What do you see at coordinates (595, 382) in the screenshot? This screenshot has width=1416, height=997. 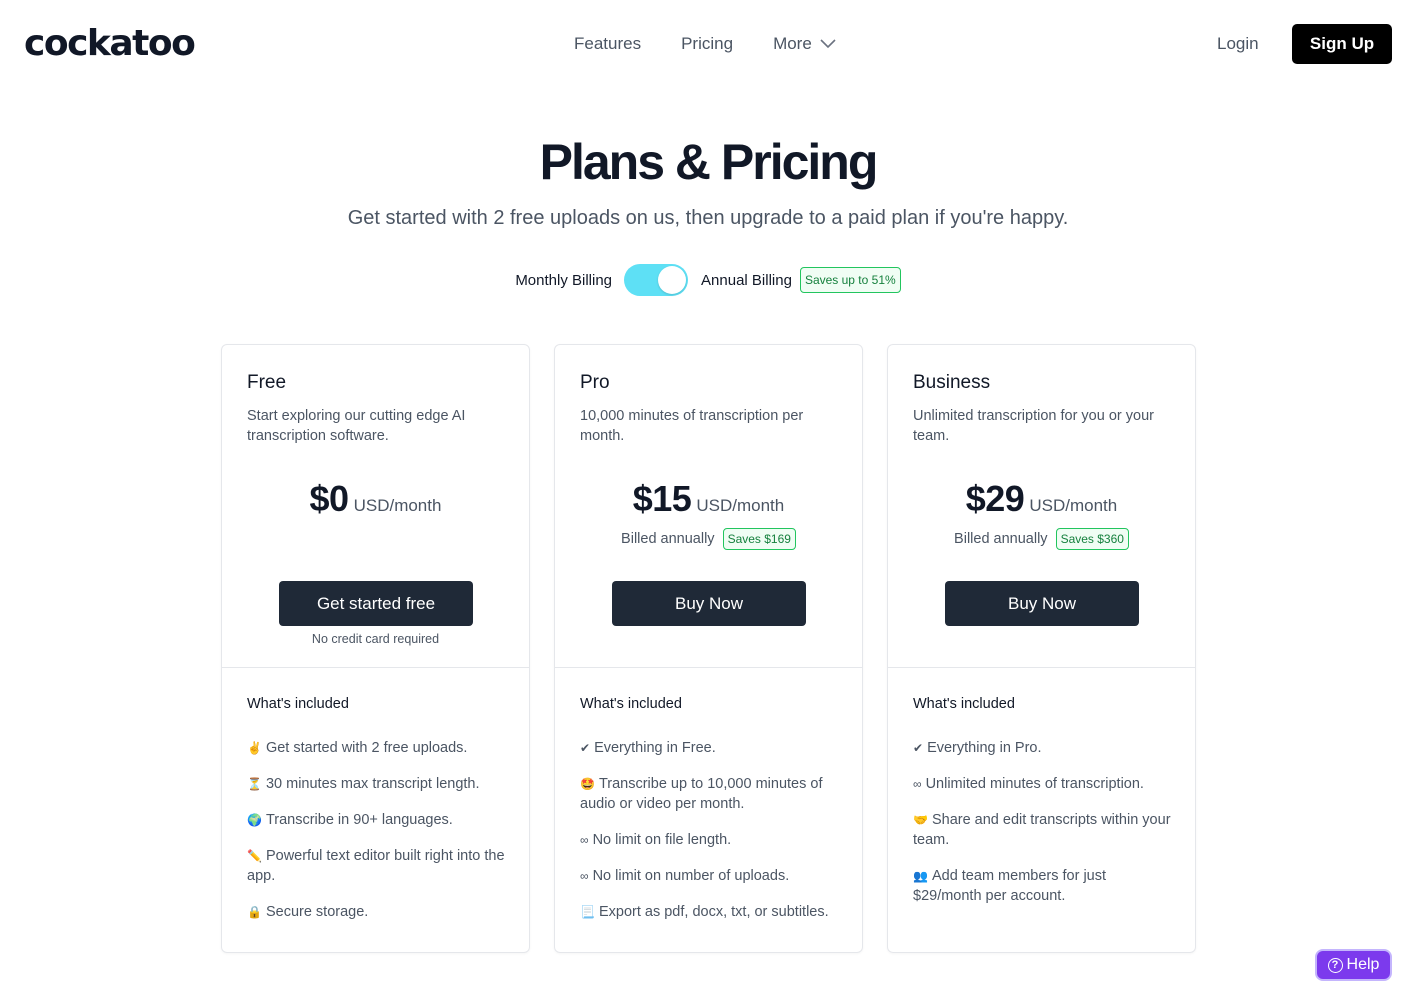 I see `plan-name: Pro` at bounding box center [595, 382].